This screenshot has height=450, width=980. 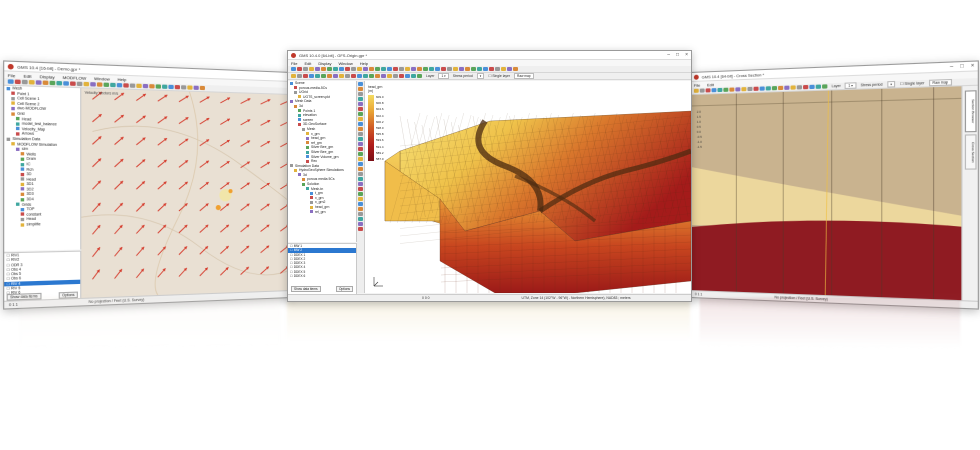 I want to click on left-menu-display: Display, so click(x=47, y=76).